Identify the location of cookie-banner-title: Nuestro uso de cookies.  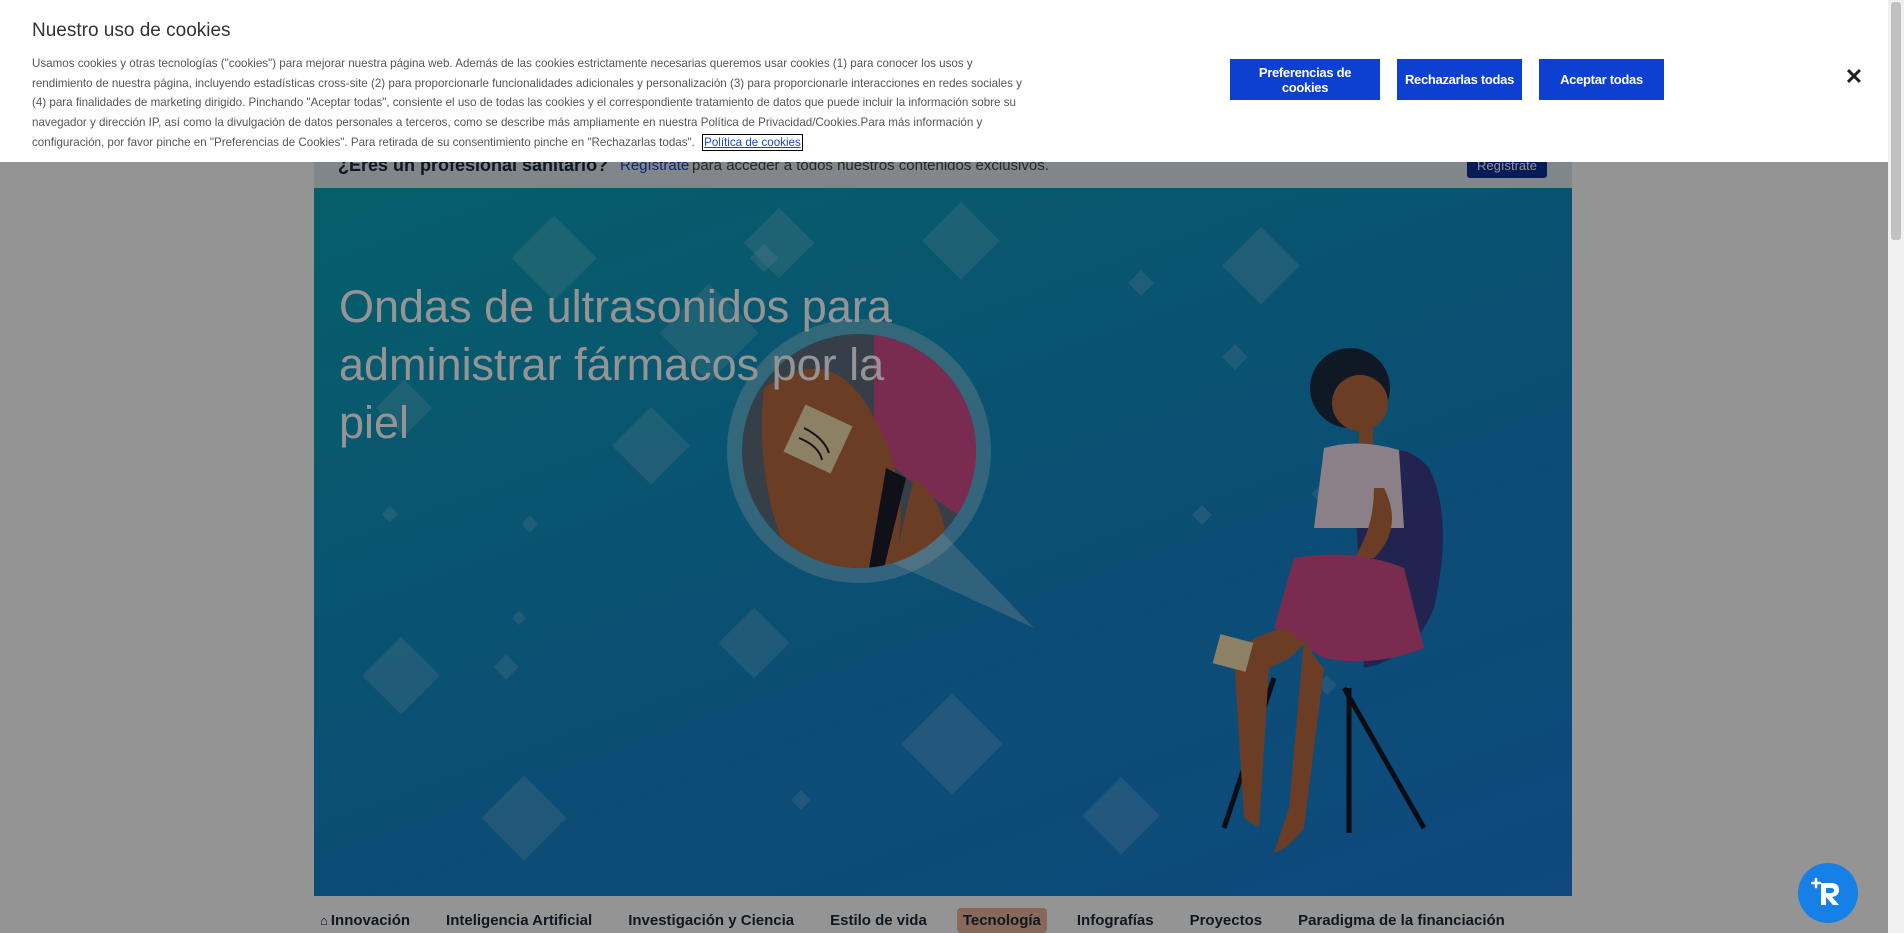
(131, 30).